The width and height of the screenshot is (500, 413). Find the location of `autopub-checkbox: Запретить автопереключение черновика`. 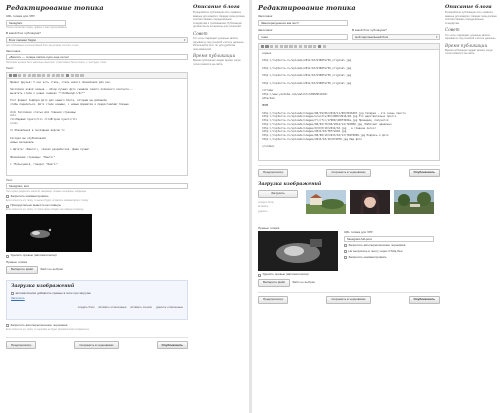

autopub-checkbox: Запретить автопереключение черновика is located at coordinates (95, 325).